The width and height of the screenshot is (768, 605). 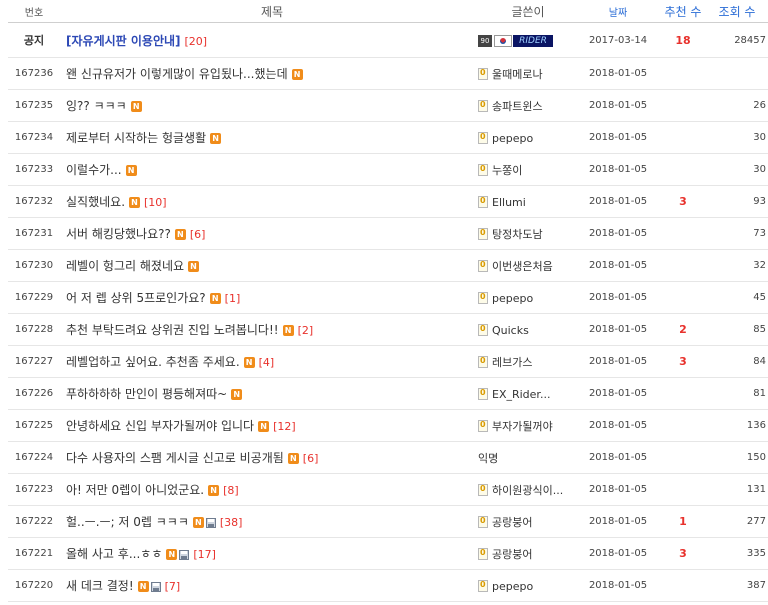 I want to click on header-title: 제목, so click(x=269, y=11).